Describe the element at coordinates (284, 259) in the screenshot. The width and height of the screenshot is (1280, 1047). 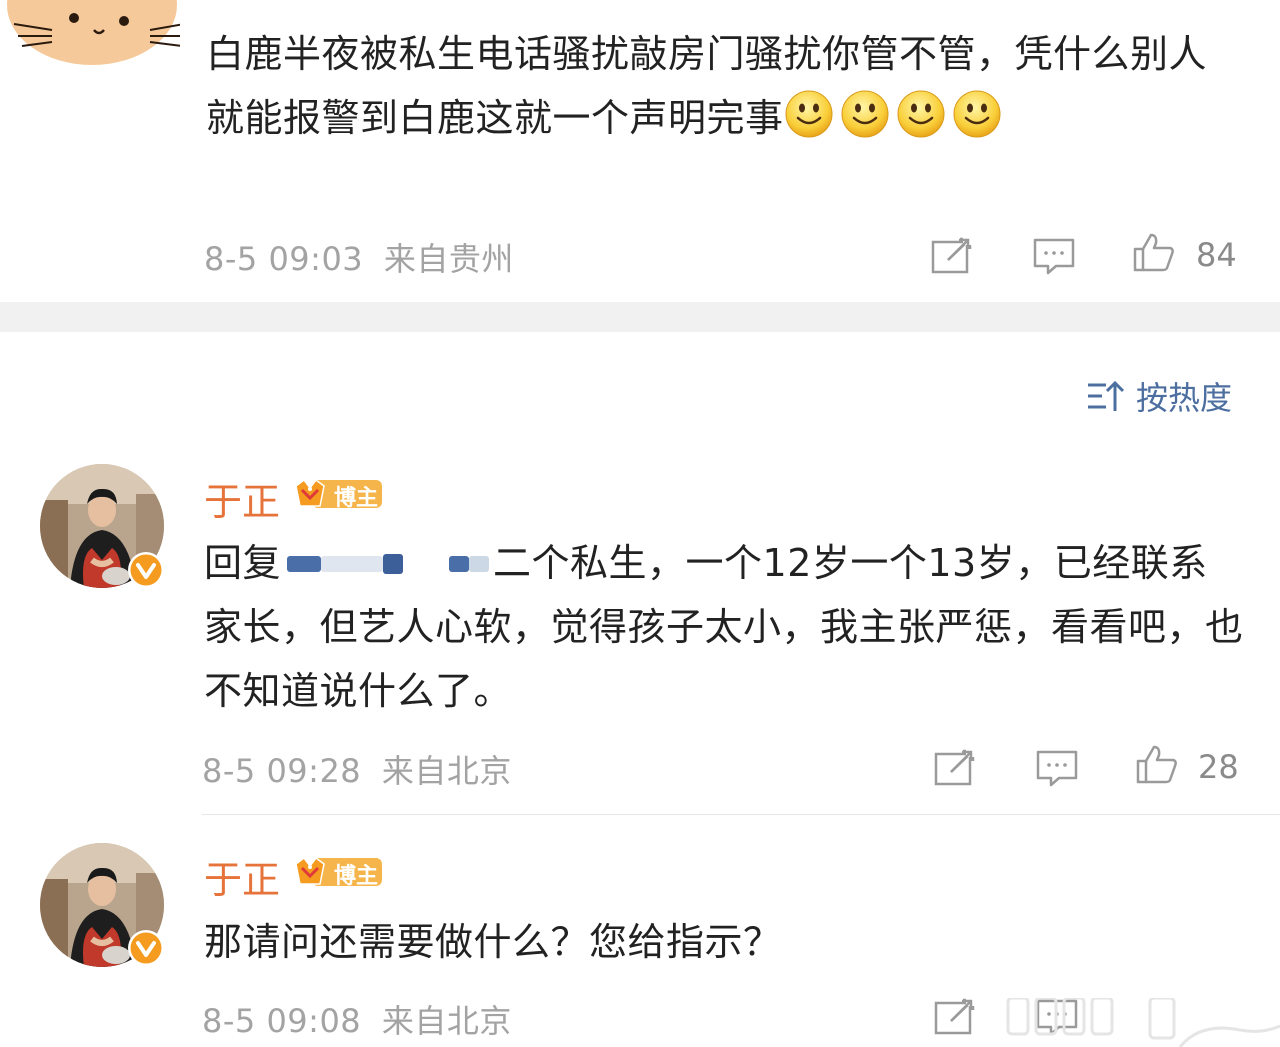
I see `comment-time: 8-5 09:03` at that location.